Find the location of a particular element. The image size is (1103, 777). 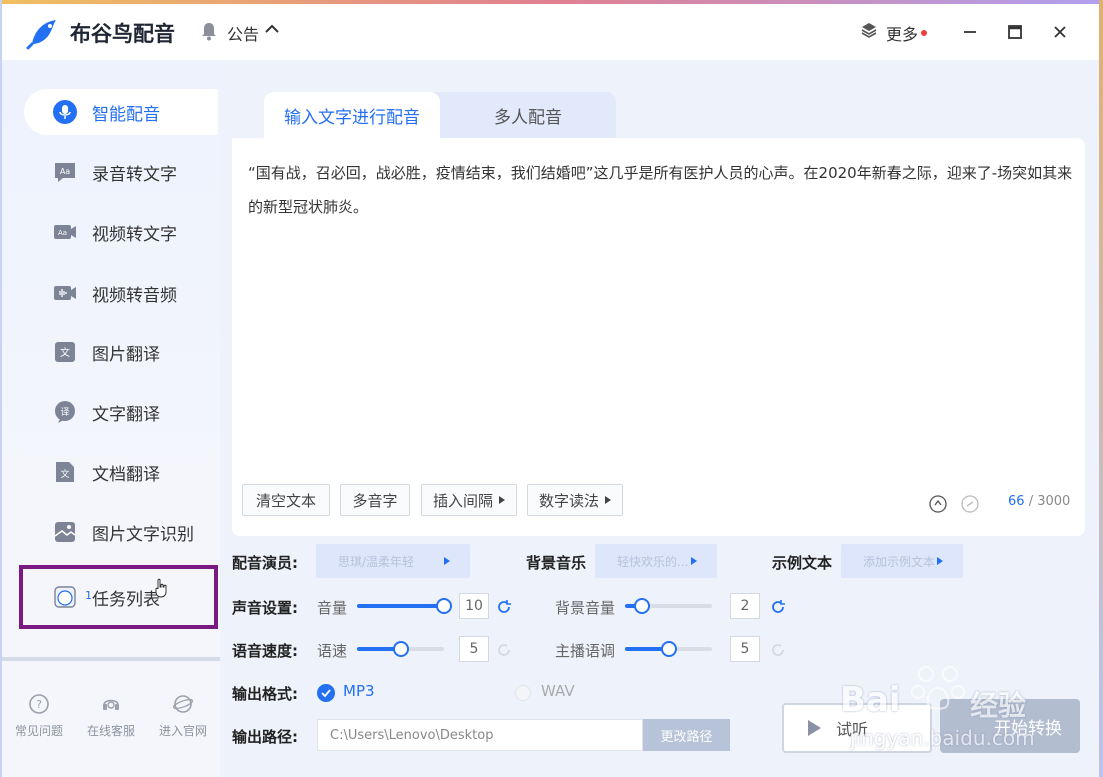

pitch-label: 主播语调 is located at coordinates (585, 651).